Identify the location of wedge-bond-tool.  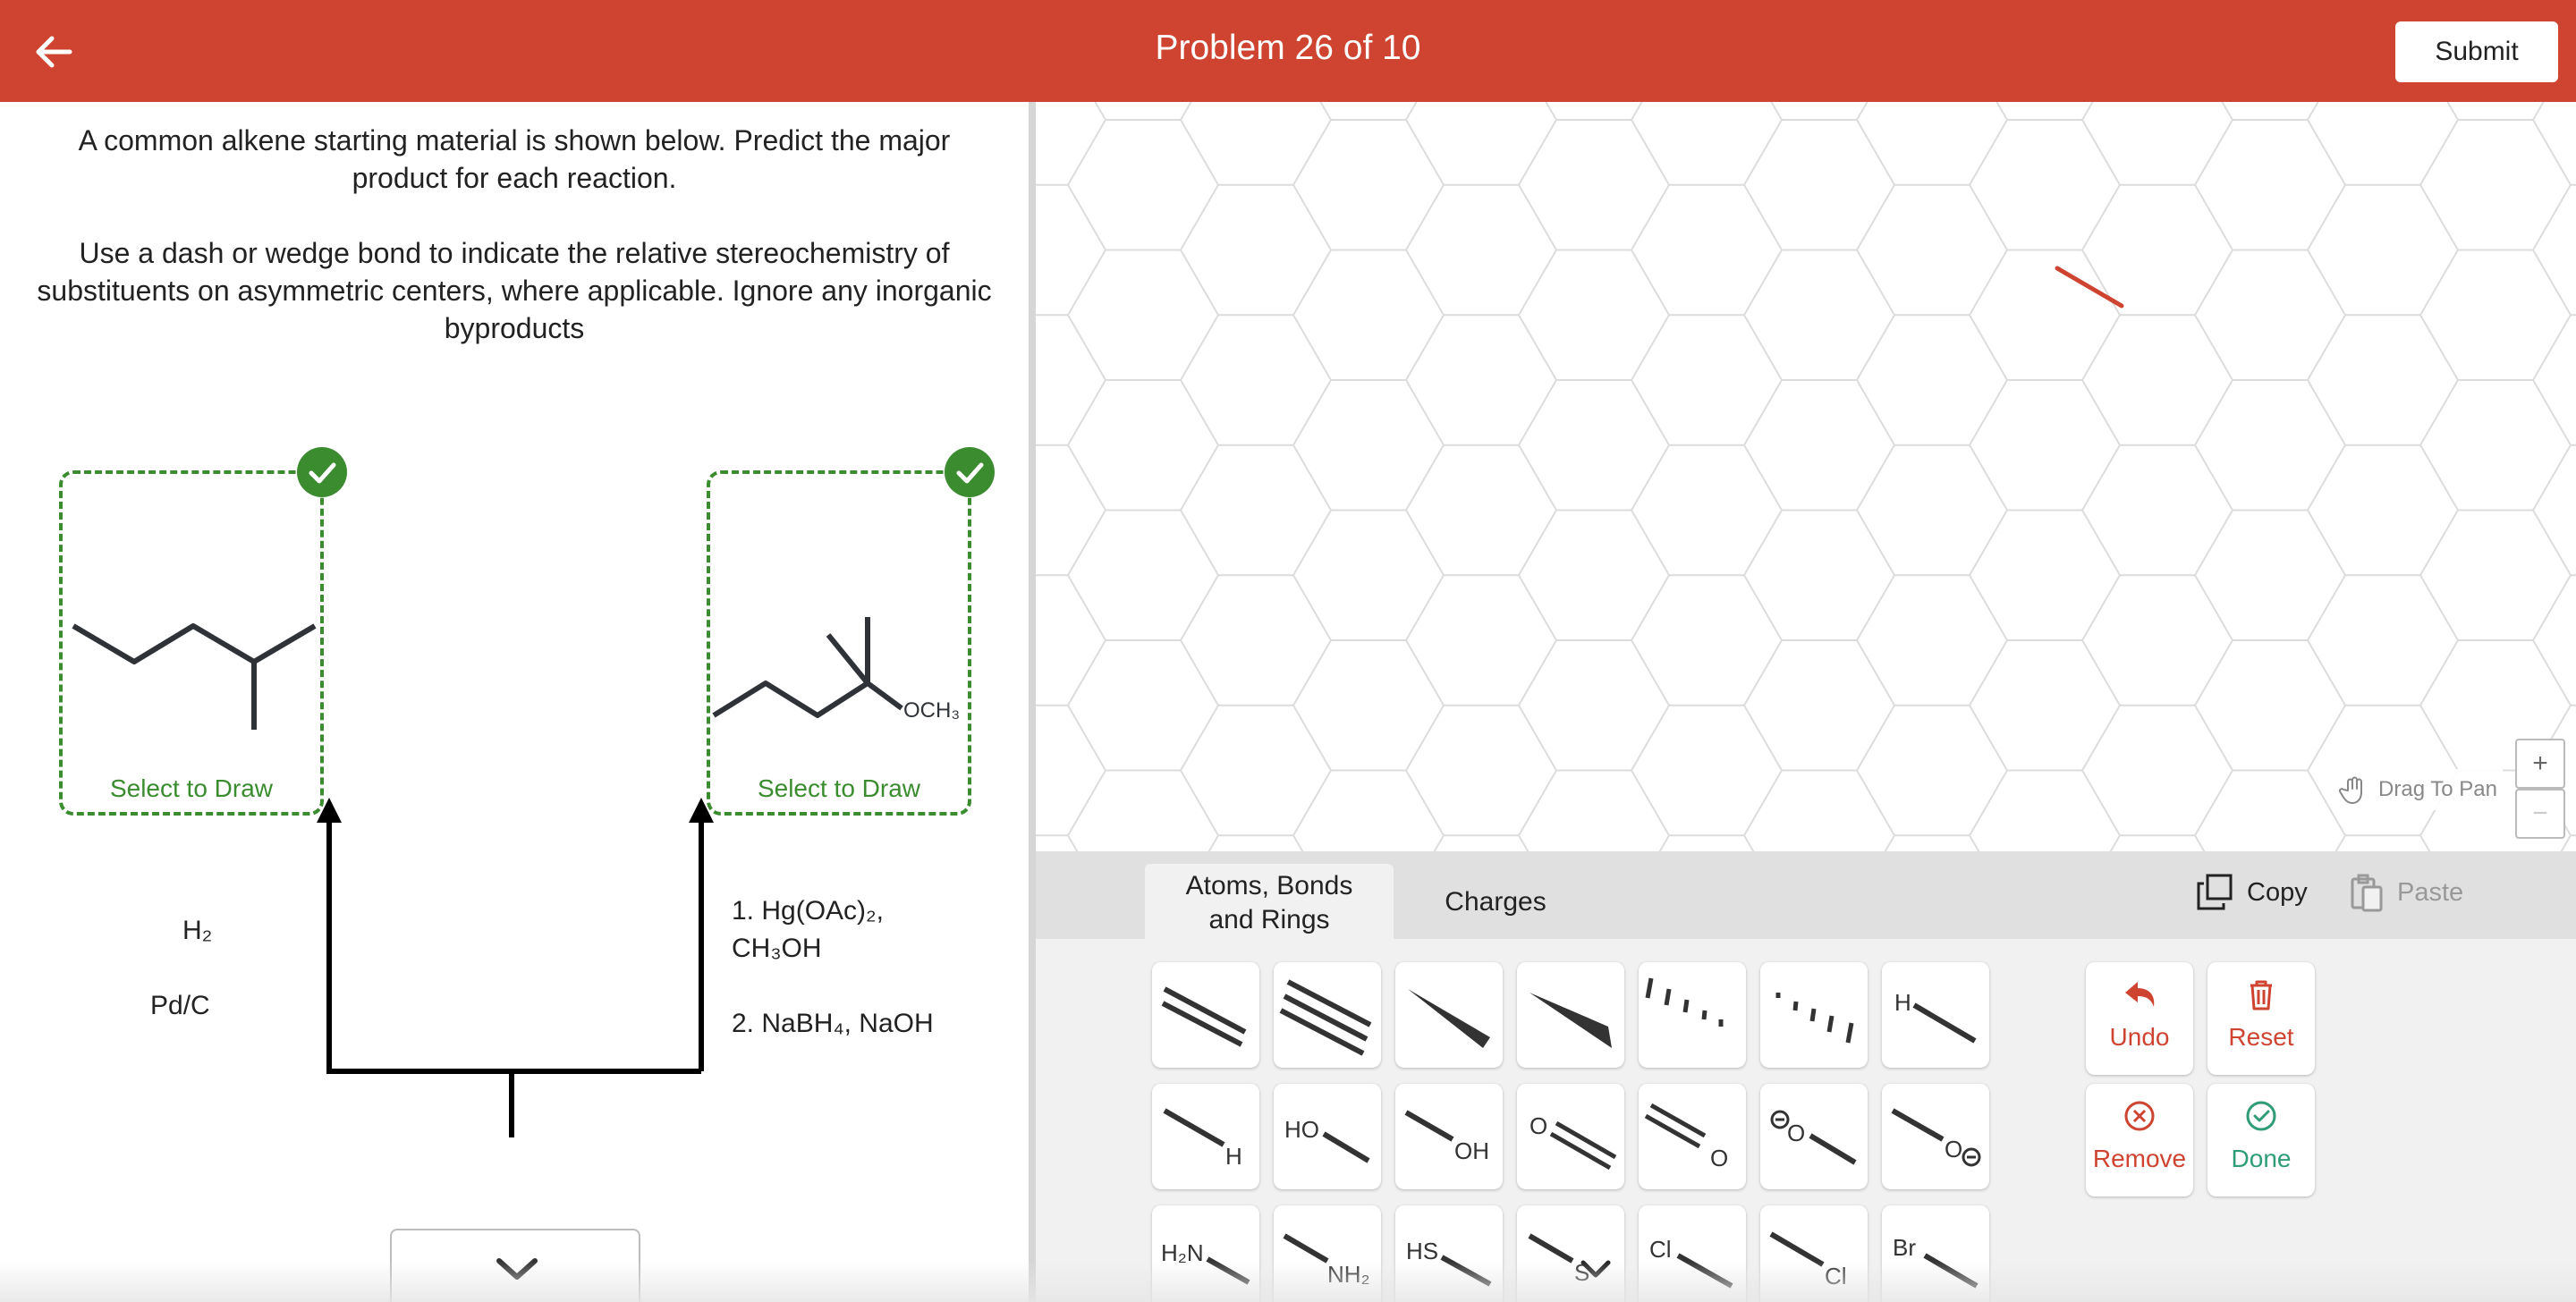
(1449, 1015).